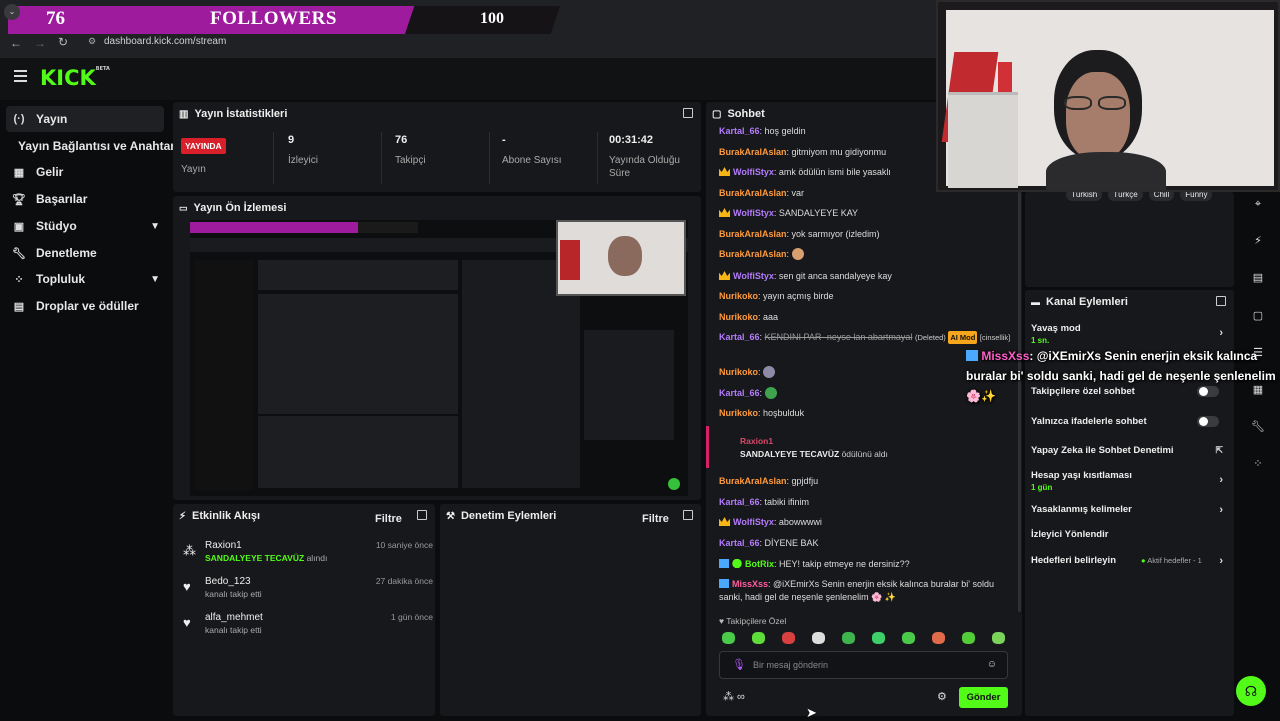 The height and width of the screenshot is (721, 1280). What do you see at coordinates (20, 76) in the screenshot?
I see `menu-icon` at bounding box center [20, 76].